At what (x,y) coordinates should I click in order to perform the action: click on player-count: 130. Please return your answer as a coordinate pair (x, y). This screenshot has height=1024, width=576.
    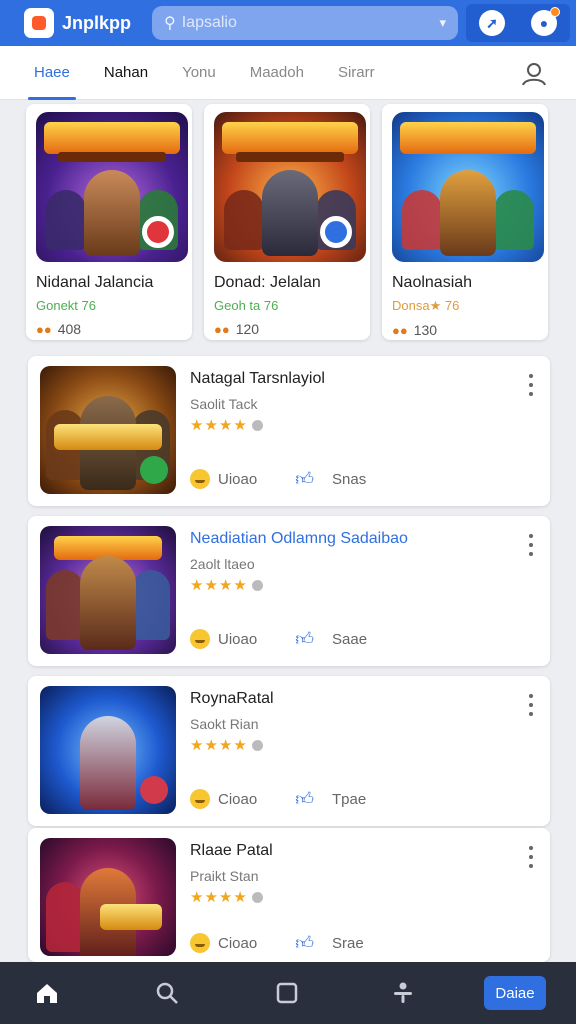
    Looking at the image, I should click on (425, 330).